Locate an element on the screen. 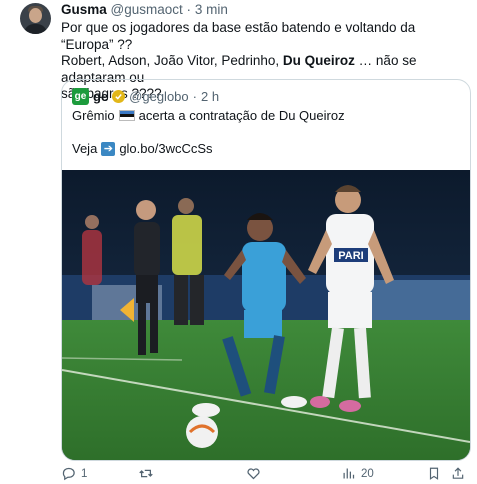  flag-icon is located at coordinates (126, 115).